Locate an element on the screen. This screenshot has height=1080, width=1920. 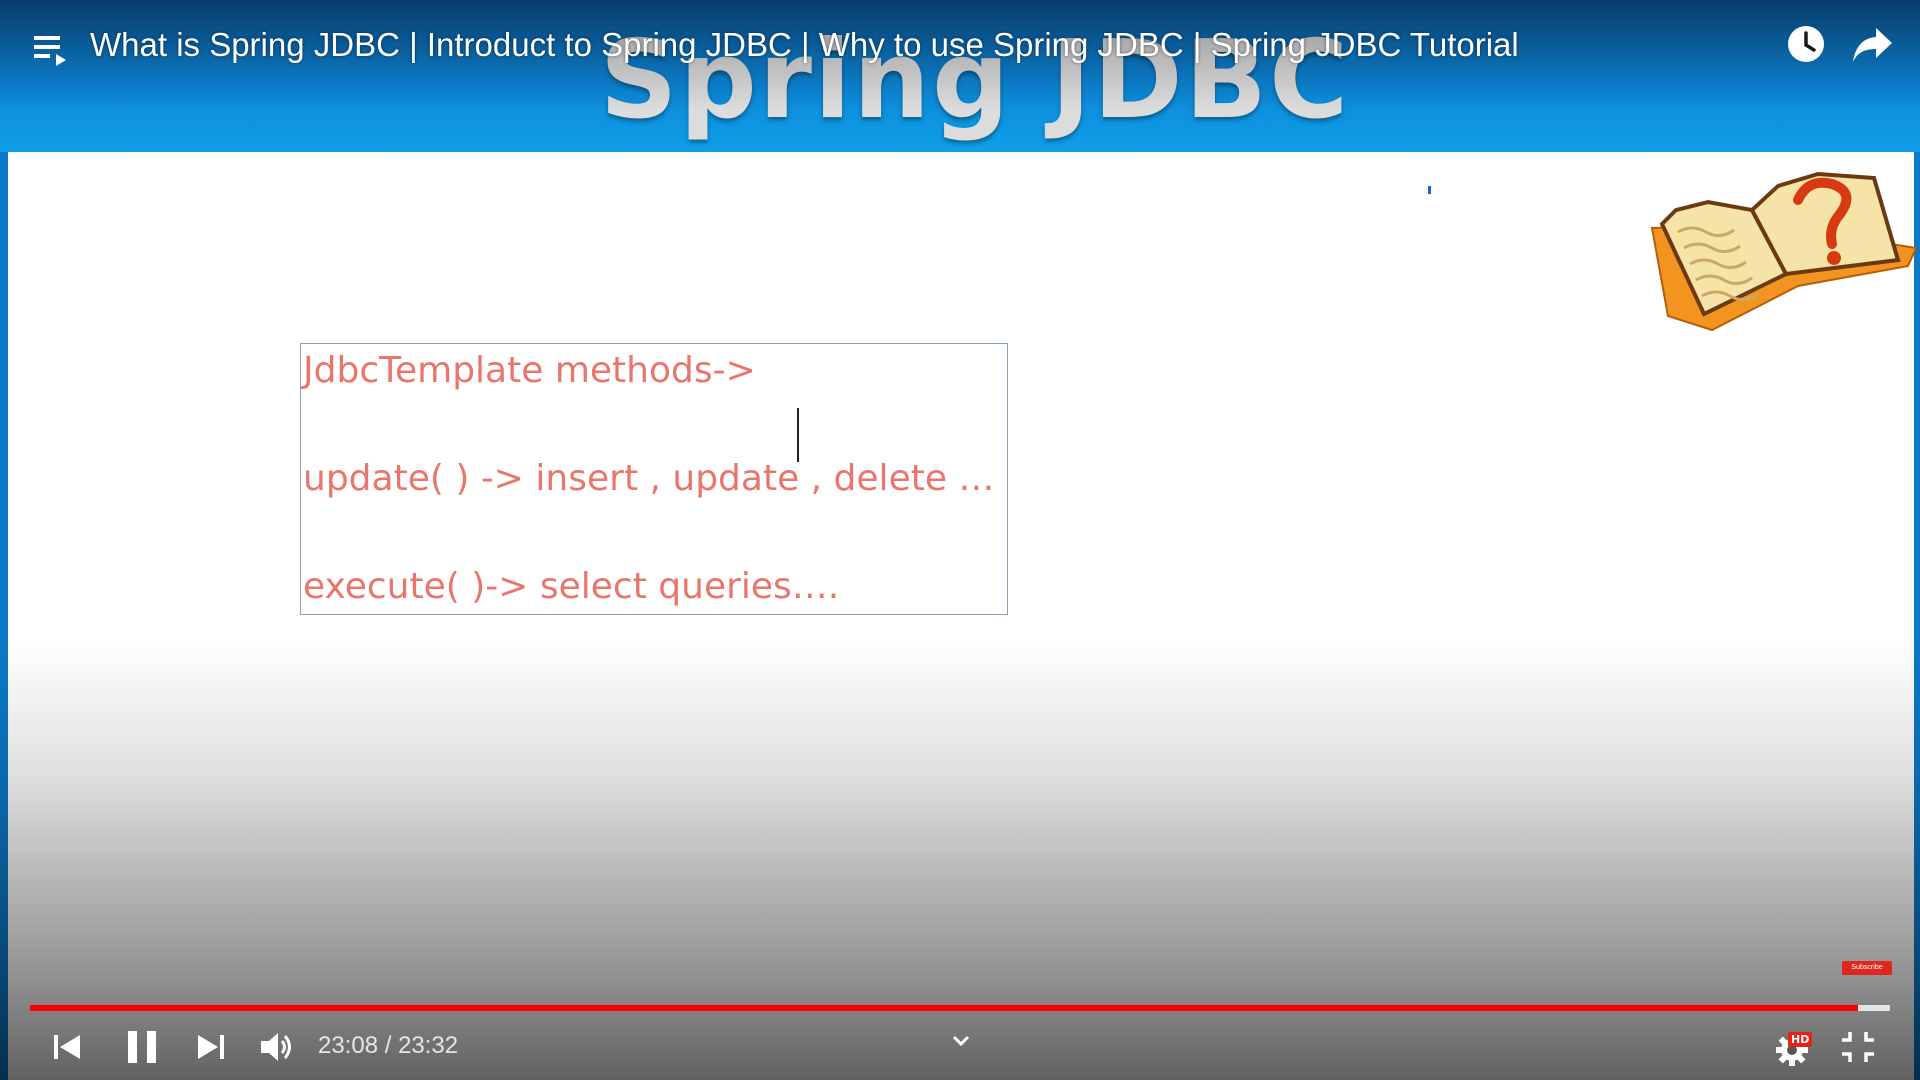
progress-played is located at coordinates (944, 1008).